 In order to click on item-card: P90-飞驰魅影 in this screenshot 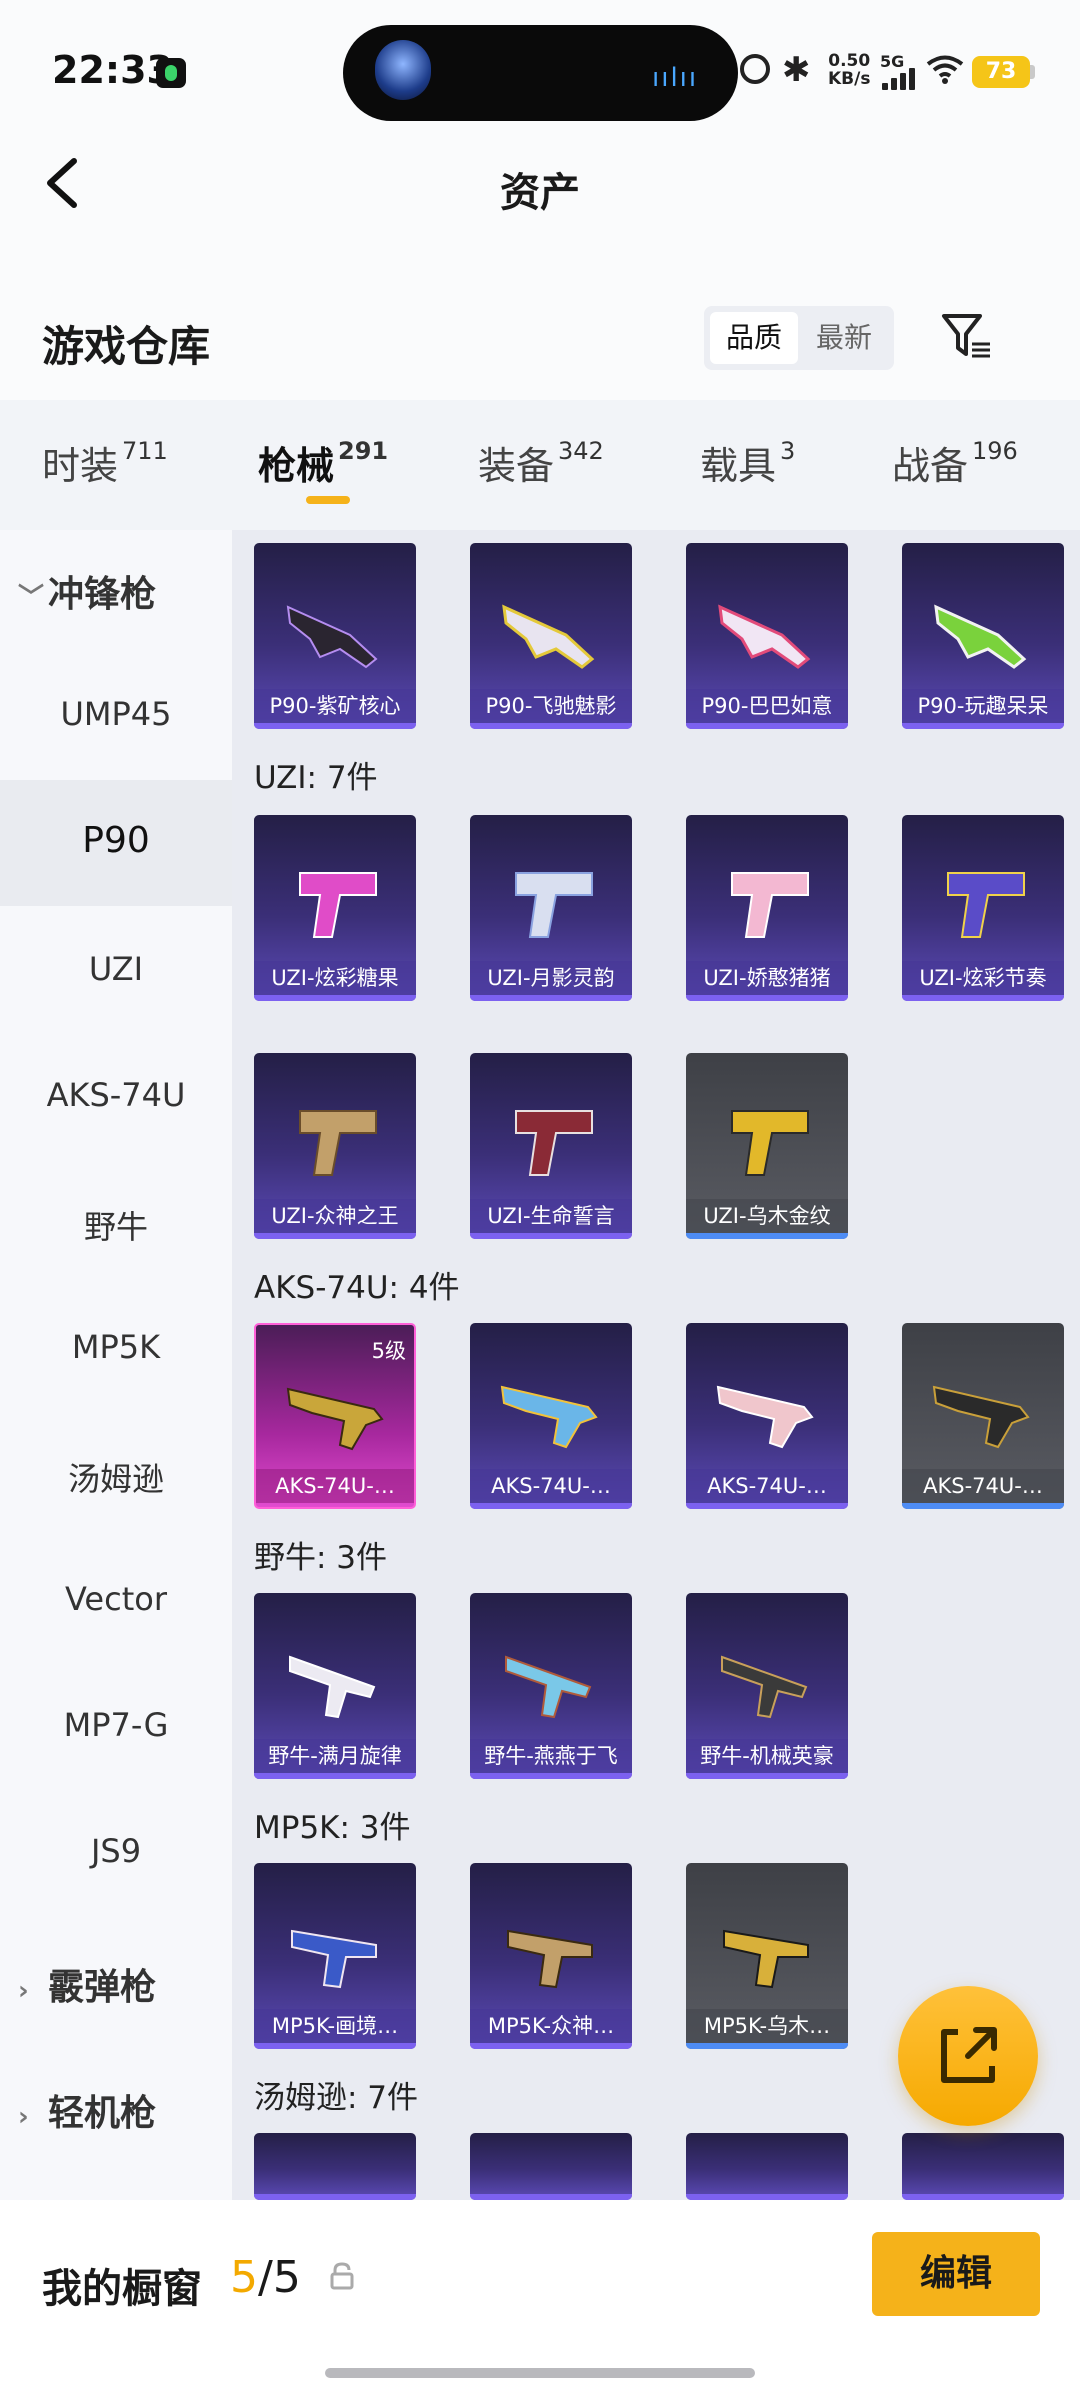, I will do `click(551, 636)`.